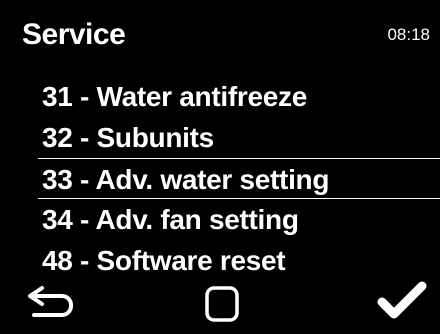 This screenshot has height=334, width=440. Describe the element at coordinates (220, 137) in the screenshot. I see `menu-item-subunits: 32 - Subunits` at that location.